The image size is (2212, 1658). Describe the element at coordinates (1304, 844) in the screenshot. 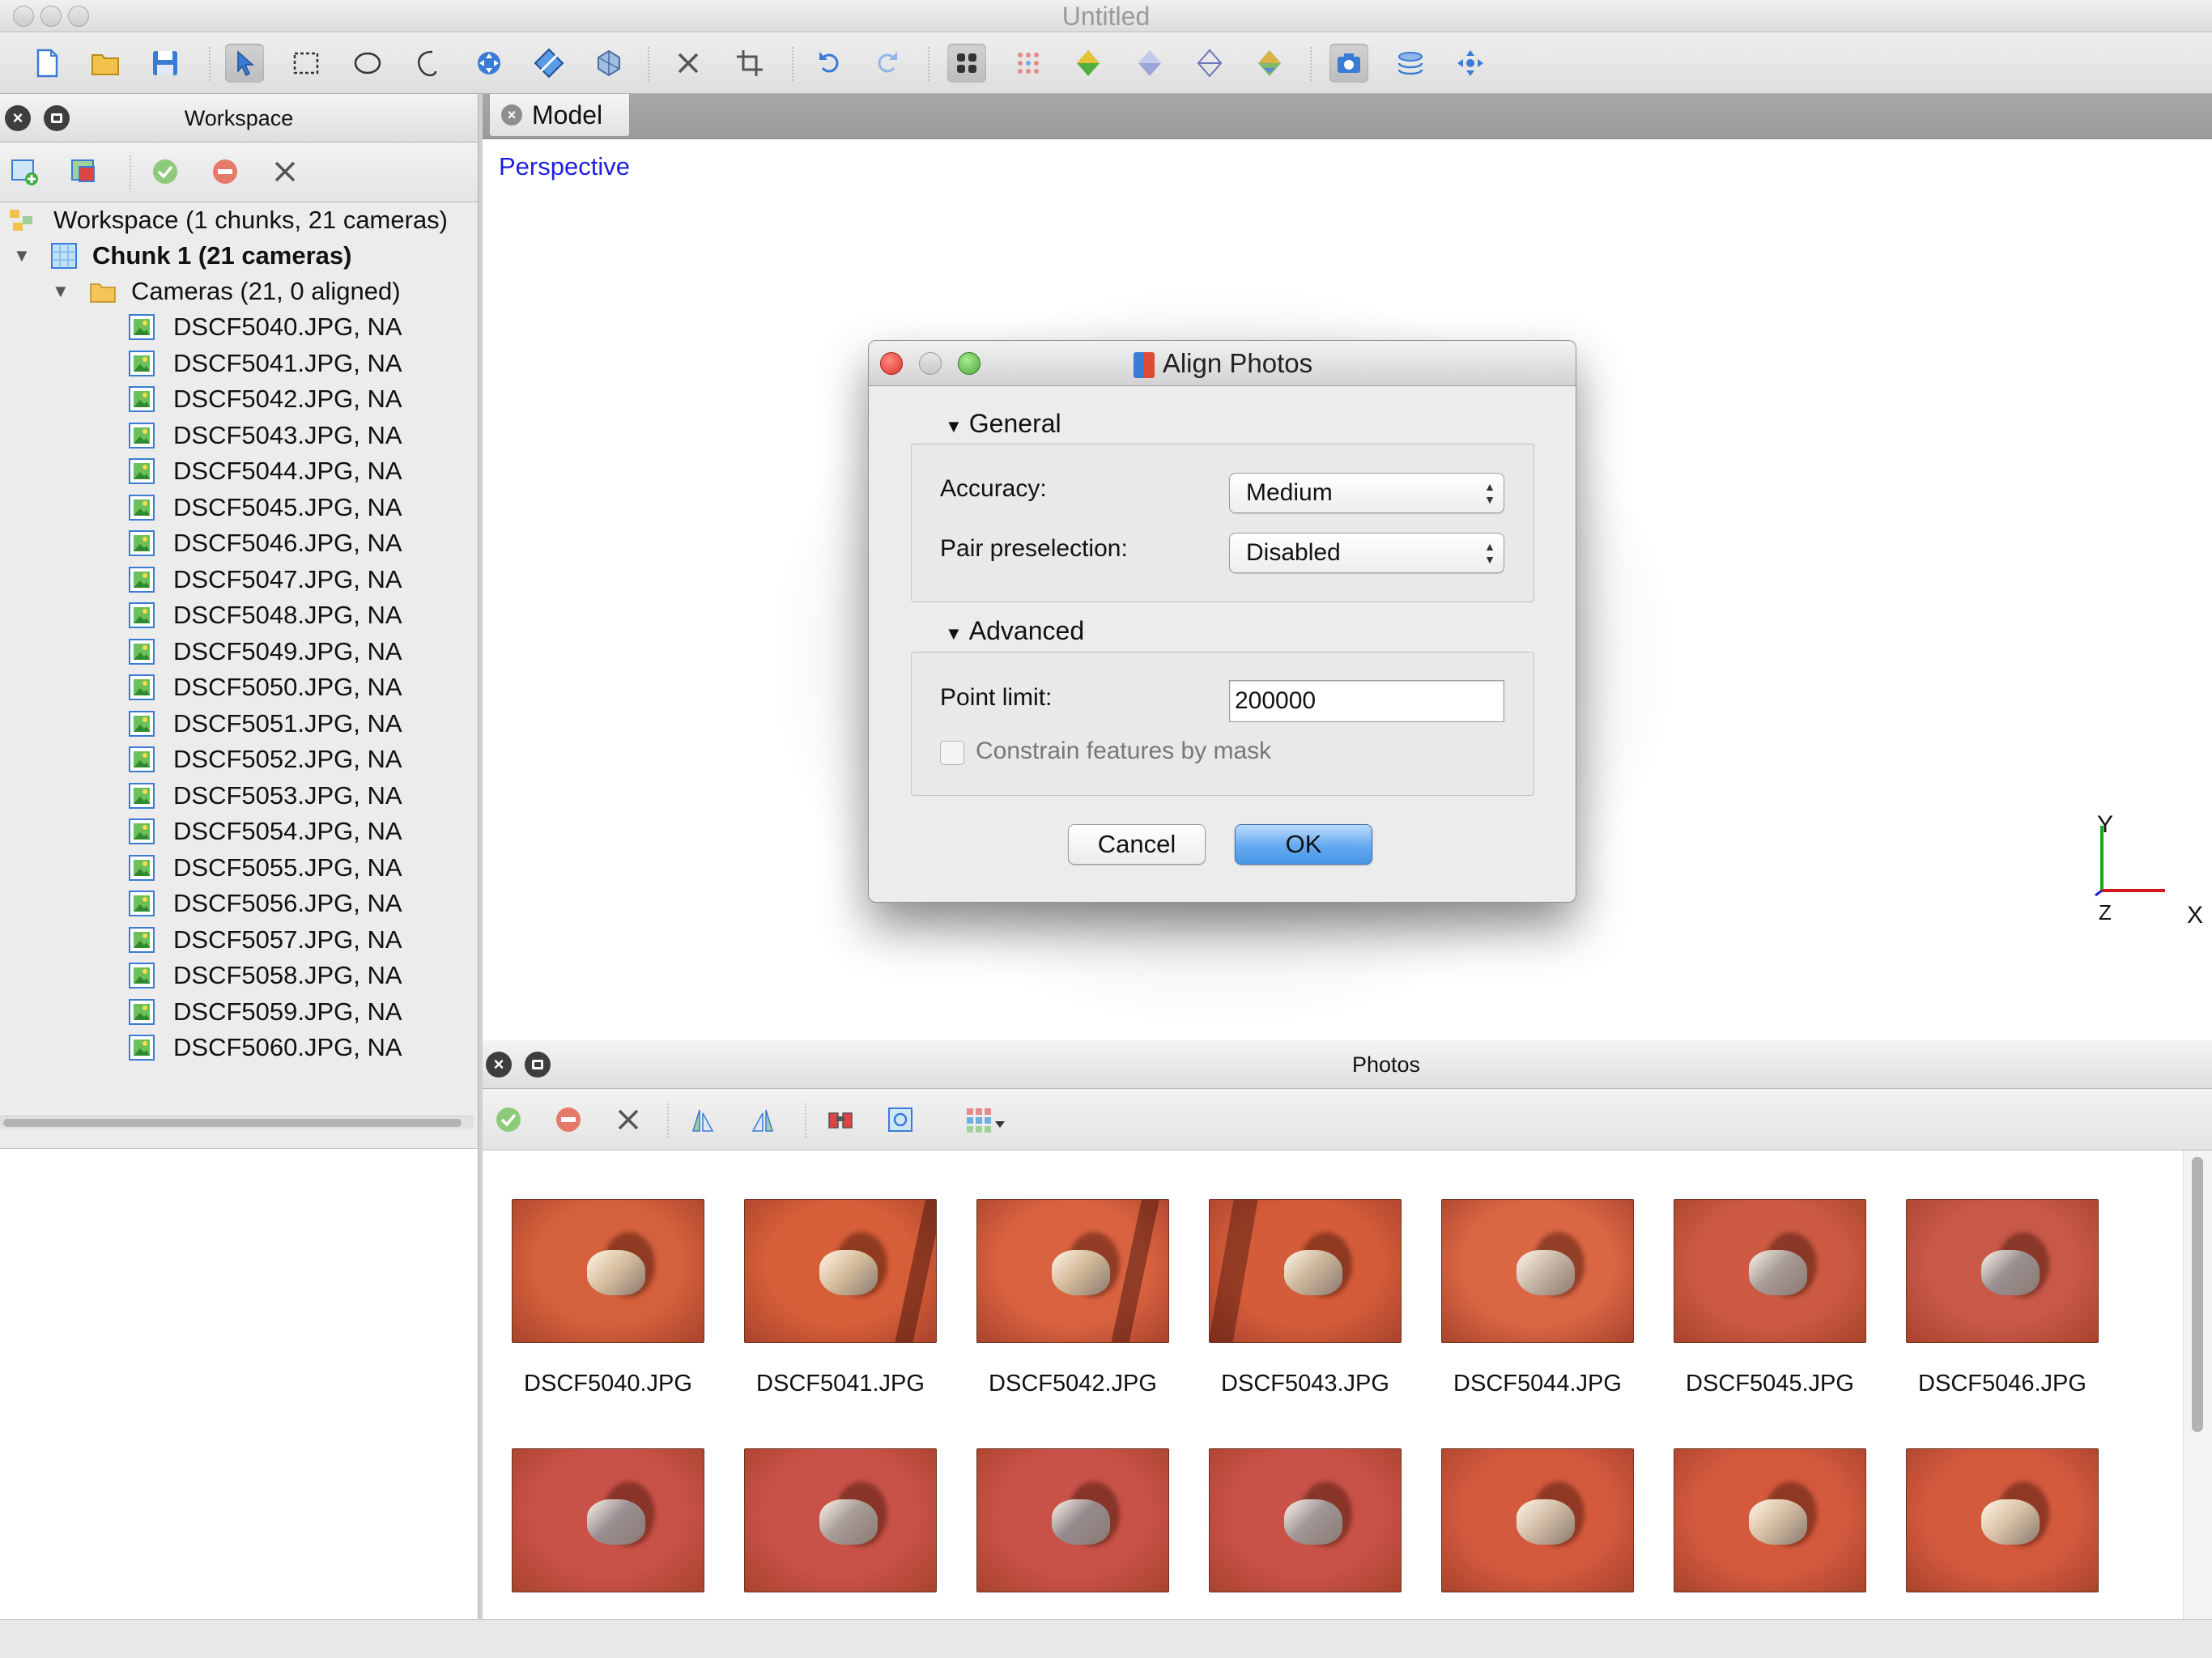

I see `ok-button: OK` at that location.